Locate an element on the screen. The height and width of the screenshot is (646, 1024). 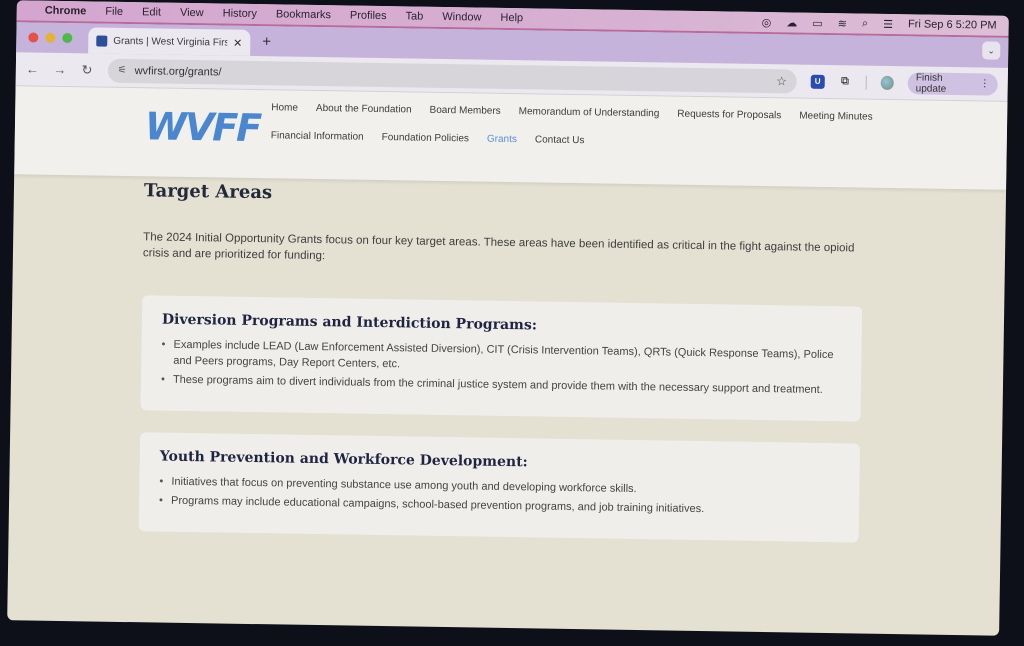
menu-window: Window is located at coordinates (461, 17).